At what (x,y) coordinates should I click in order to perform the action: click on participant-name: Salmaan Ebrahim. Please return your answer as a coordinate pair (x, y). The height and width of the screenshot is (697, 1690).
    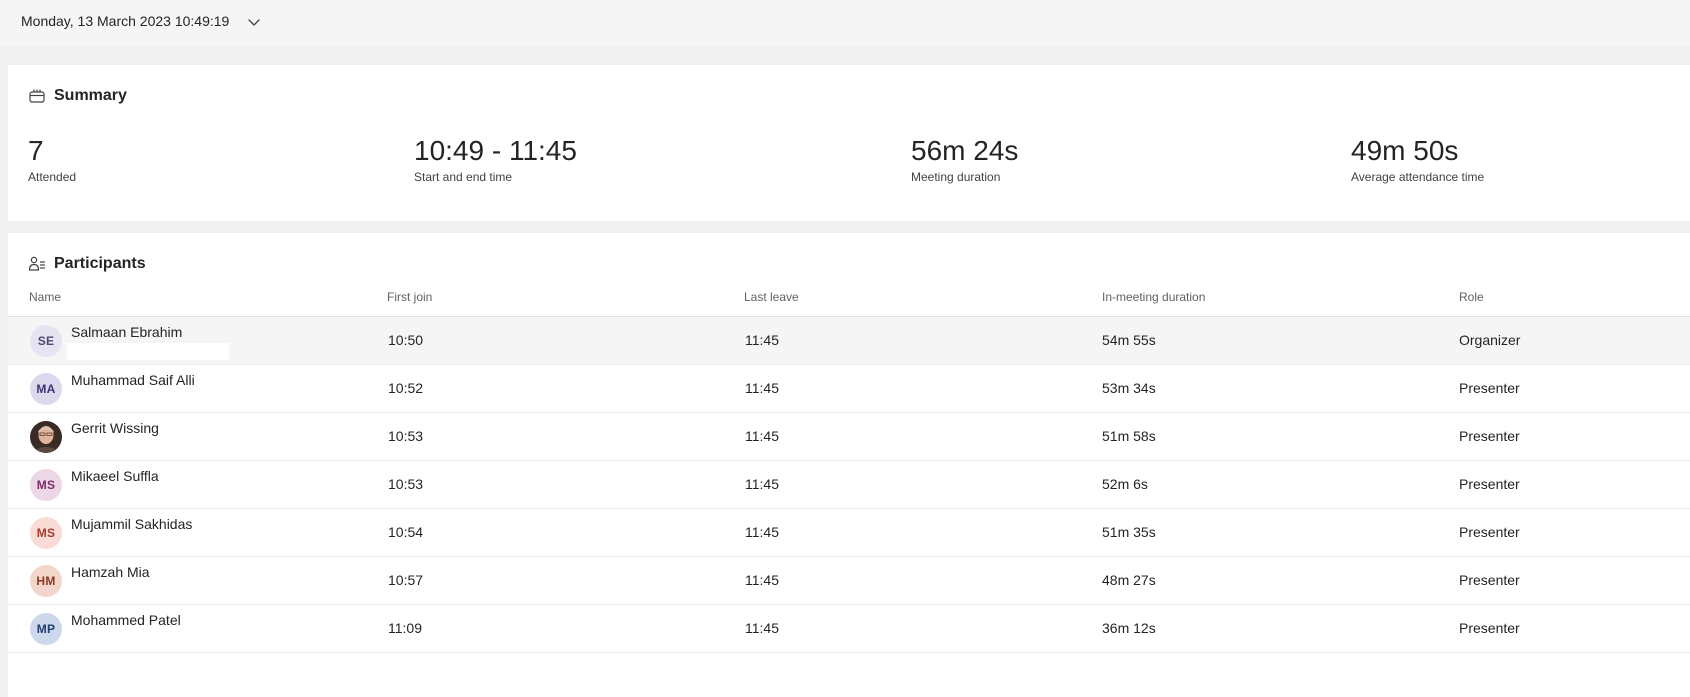
    Looking at the image, I should click on (127, 332).